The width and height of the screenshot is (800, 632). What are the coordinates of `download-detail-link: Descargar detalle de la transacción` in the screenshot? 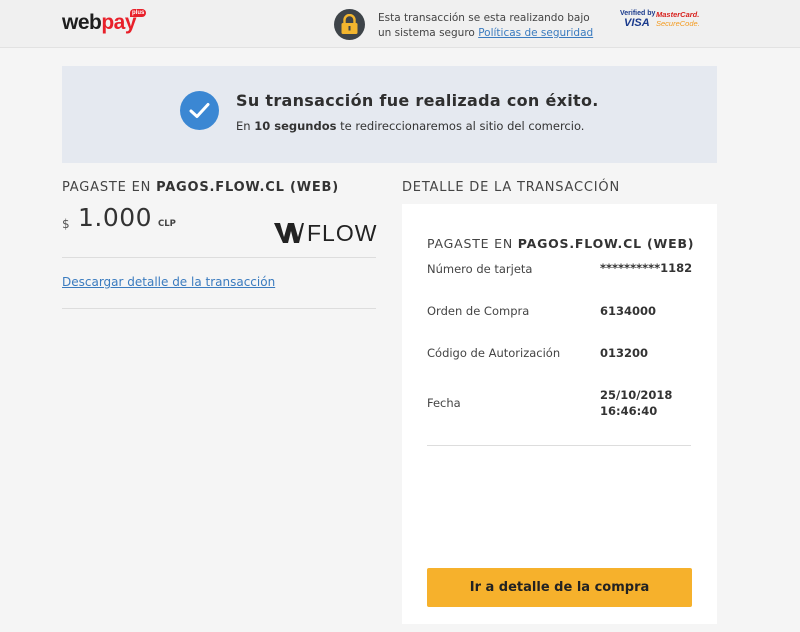 It's located at (168, 282).